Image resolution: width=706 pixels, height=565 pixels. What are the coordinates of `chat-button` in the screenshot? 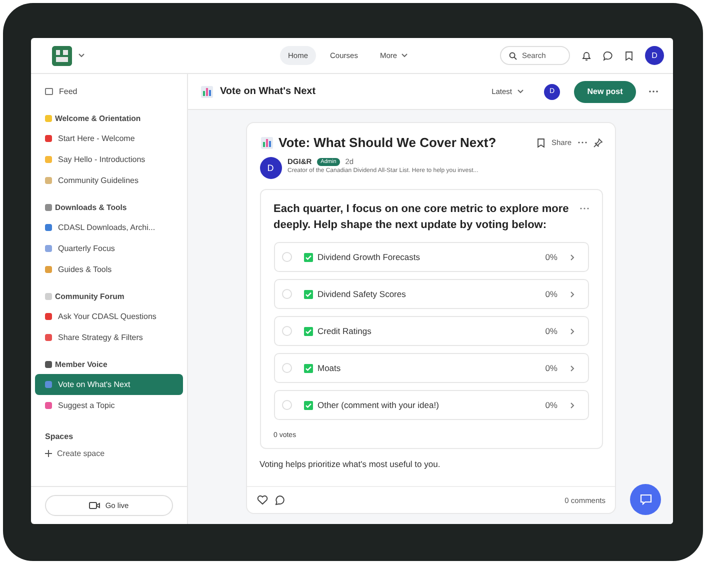 It's located at (645, 499).